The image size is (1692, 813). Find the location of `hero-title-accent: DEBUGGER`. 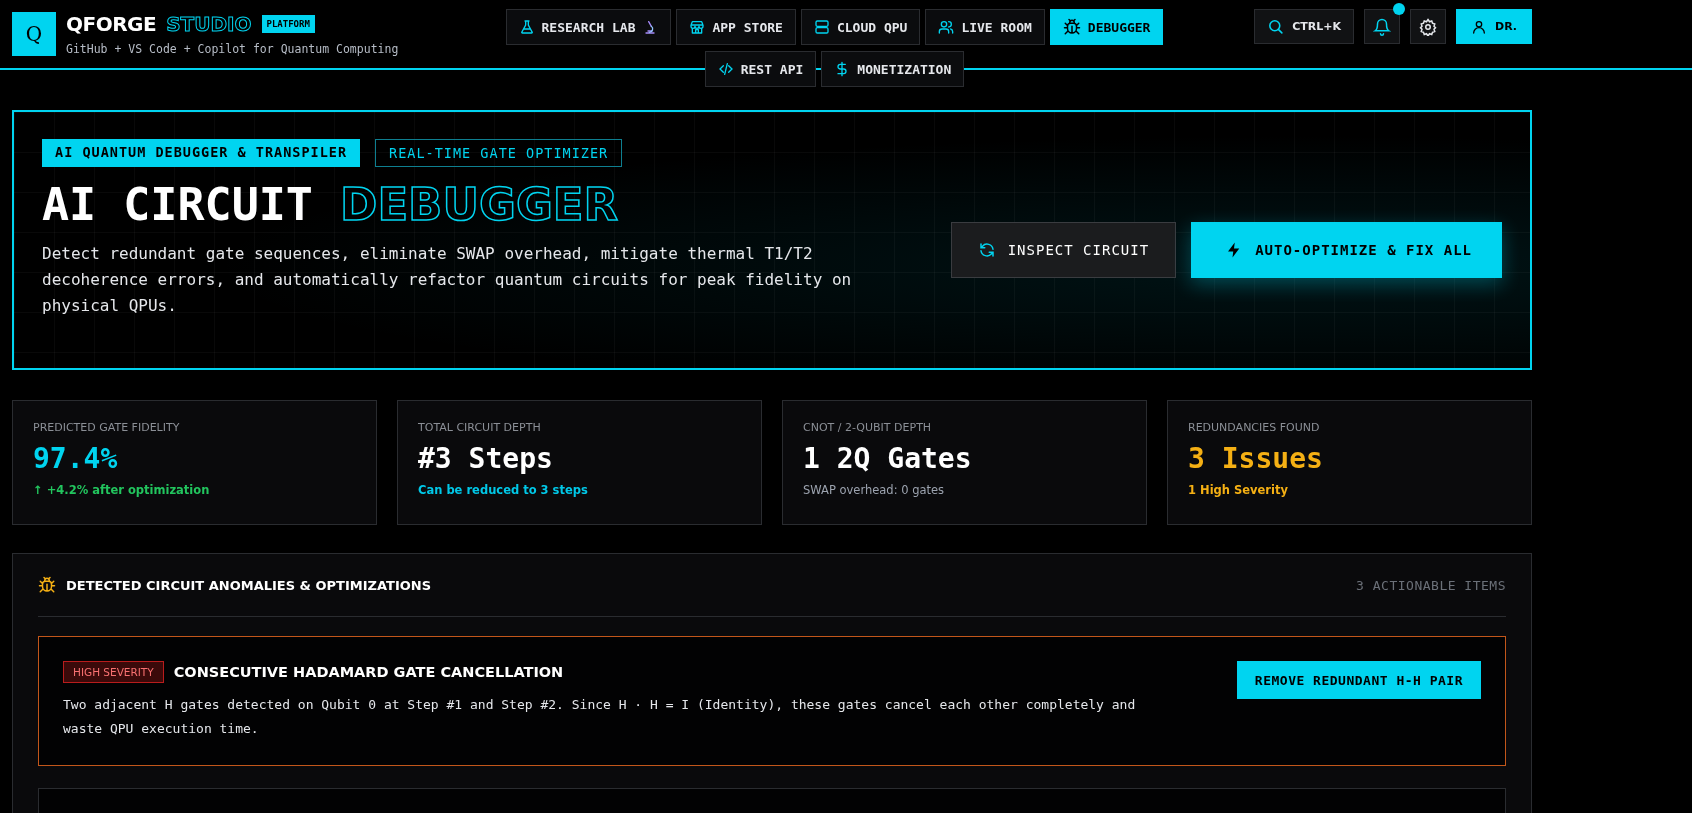

hero-title-accent: DEBUGGER is located at coordinates (479, 204).